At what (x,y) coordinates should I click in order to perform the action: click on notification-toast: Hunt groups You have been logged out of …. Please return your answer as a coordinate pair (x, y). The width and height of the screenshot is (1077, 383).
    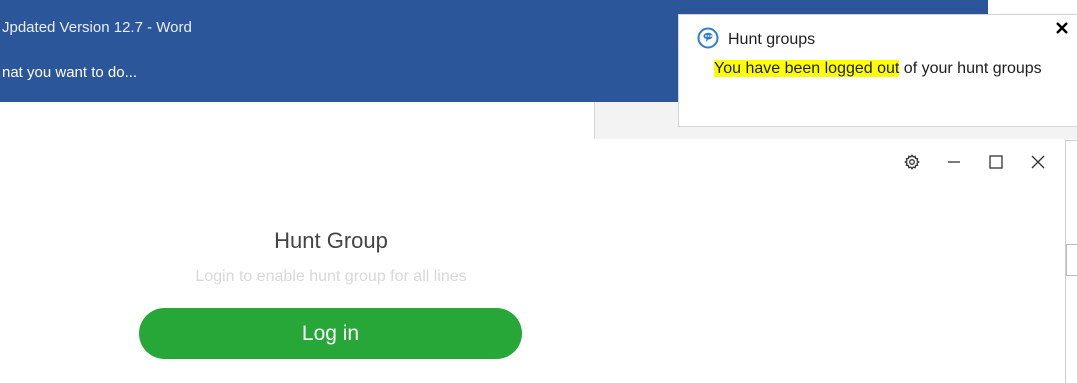
    Looking at the image, I should click on (877, 70).